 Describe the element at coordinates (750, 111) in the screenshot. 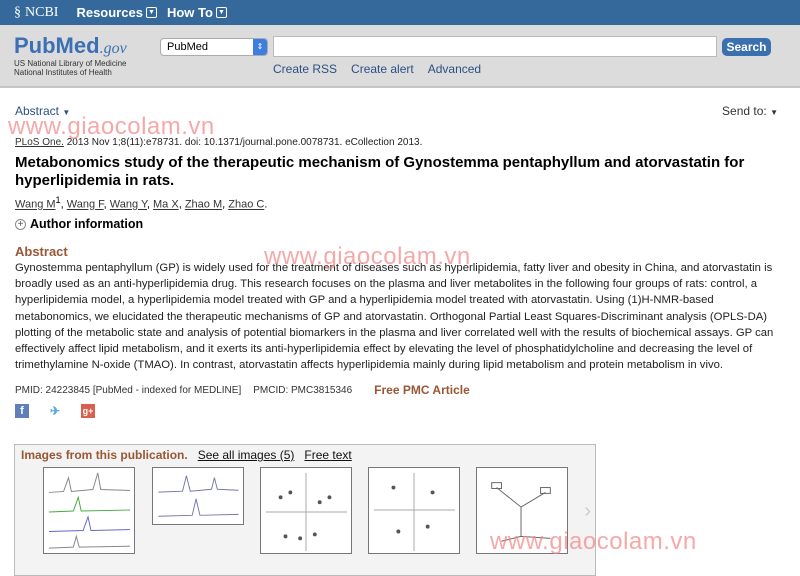

I see `send-to-dropdown: Send to: ▼` at that location.